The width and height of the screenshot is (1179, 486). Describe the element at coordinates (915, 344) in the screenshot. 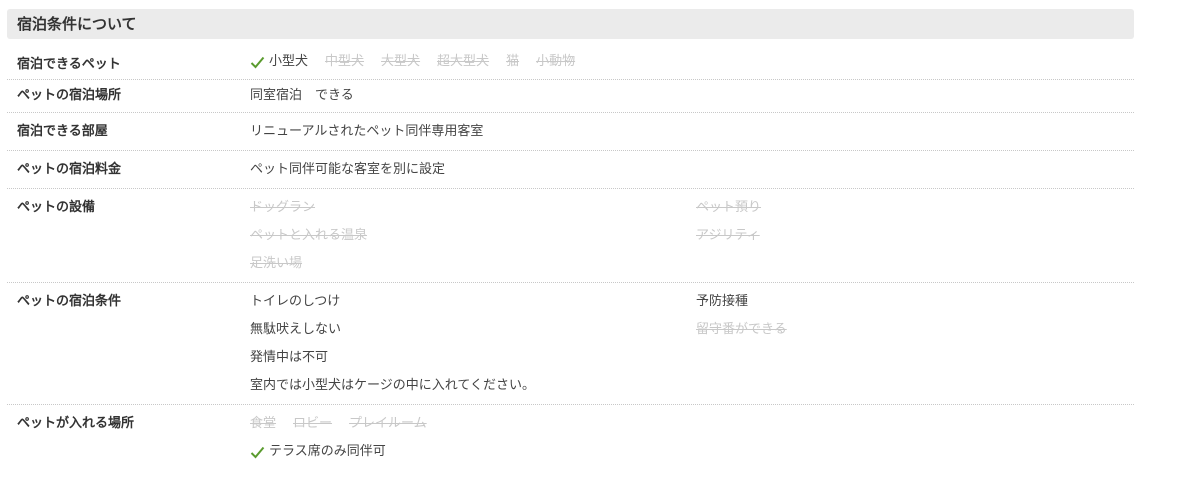

I see `conditions-column-2: 予防接種留守番ができる` at that location.